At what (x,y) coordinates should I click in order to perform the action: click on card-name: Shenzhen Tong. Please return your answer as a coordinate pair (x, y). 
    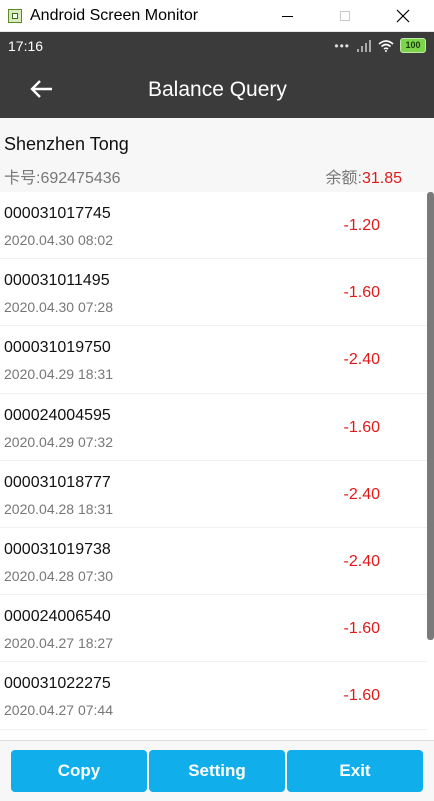
    Looking at the image, I should click on (66, 144).